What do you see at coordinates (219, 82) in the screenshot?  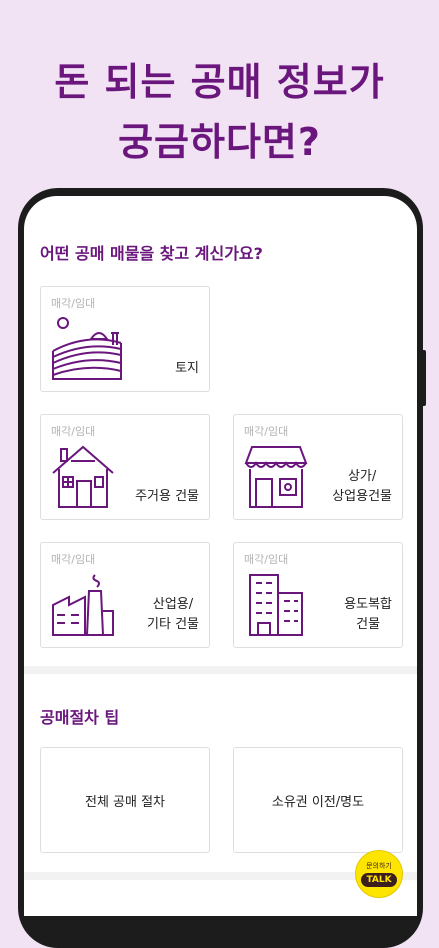 I see `headline-line-1: 돈 되는 공매 정보가` at bounding box center [219, 82].